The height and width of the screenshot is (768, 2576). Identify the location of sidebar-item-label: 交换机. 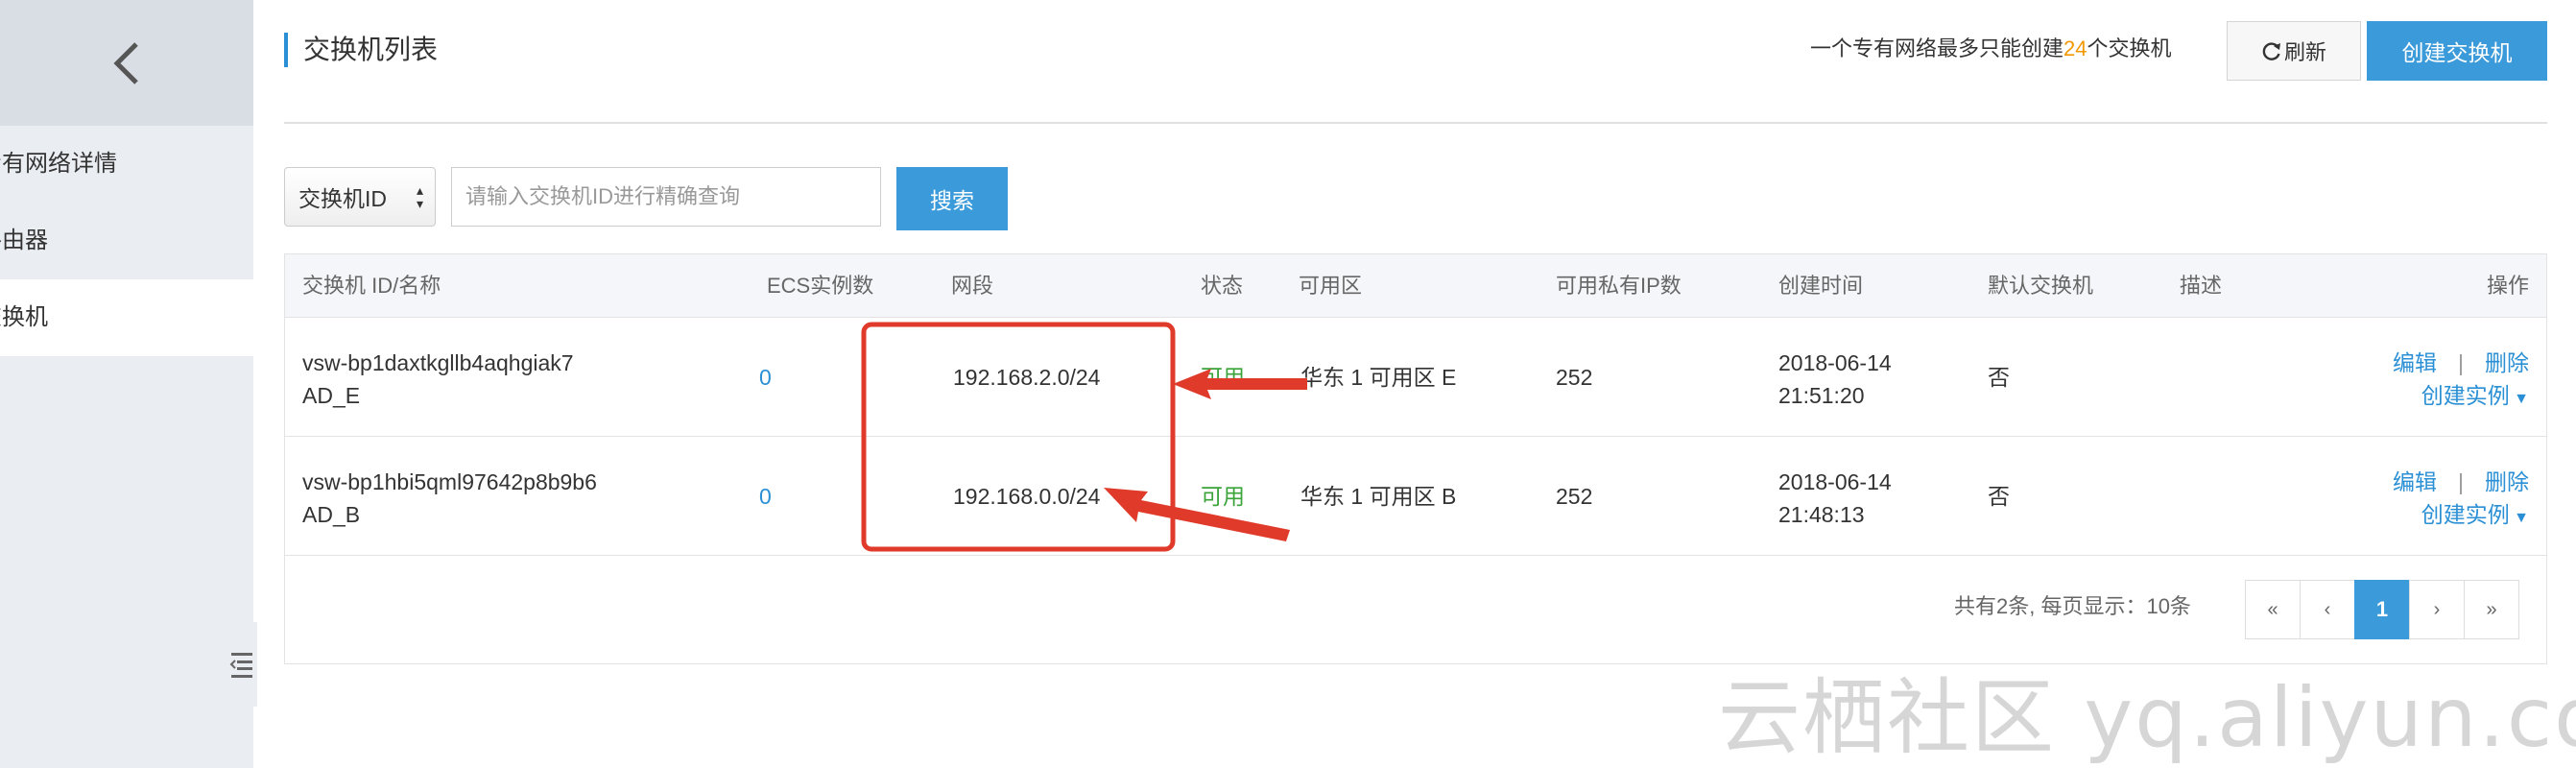
(24, 317).